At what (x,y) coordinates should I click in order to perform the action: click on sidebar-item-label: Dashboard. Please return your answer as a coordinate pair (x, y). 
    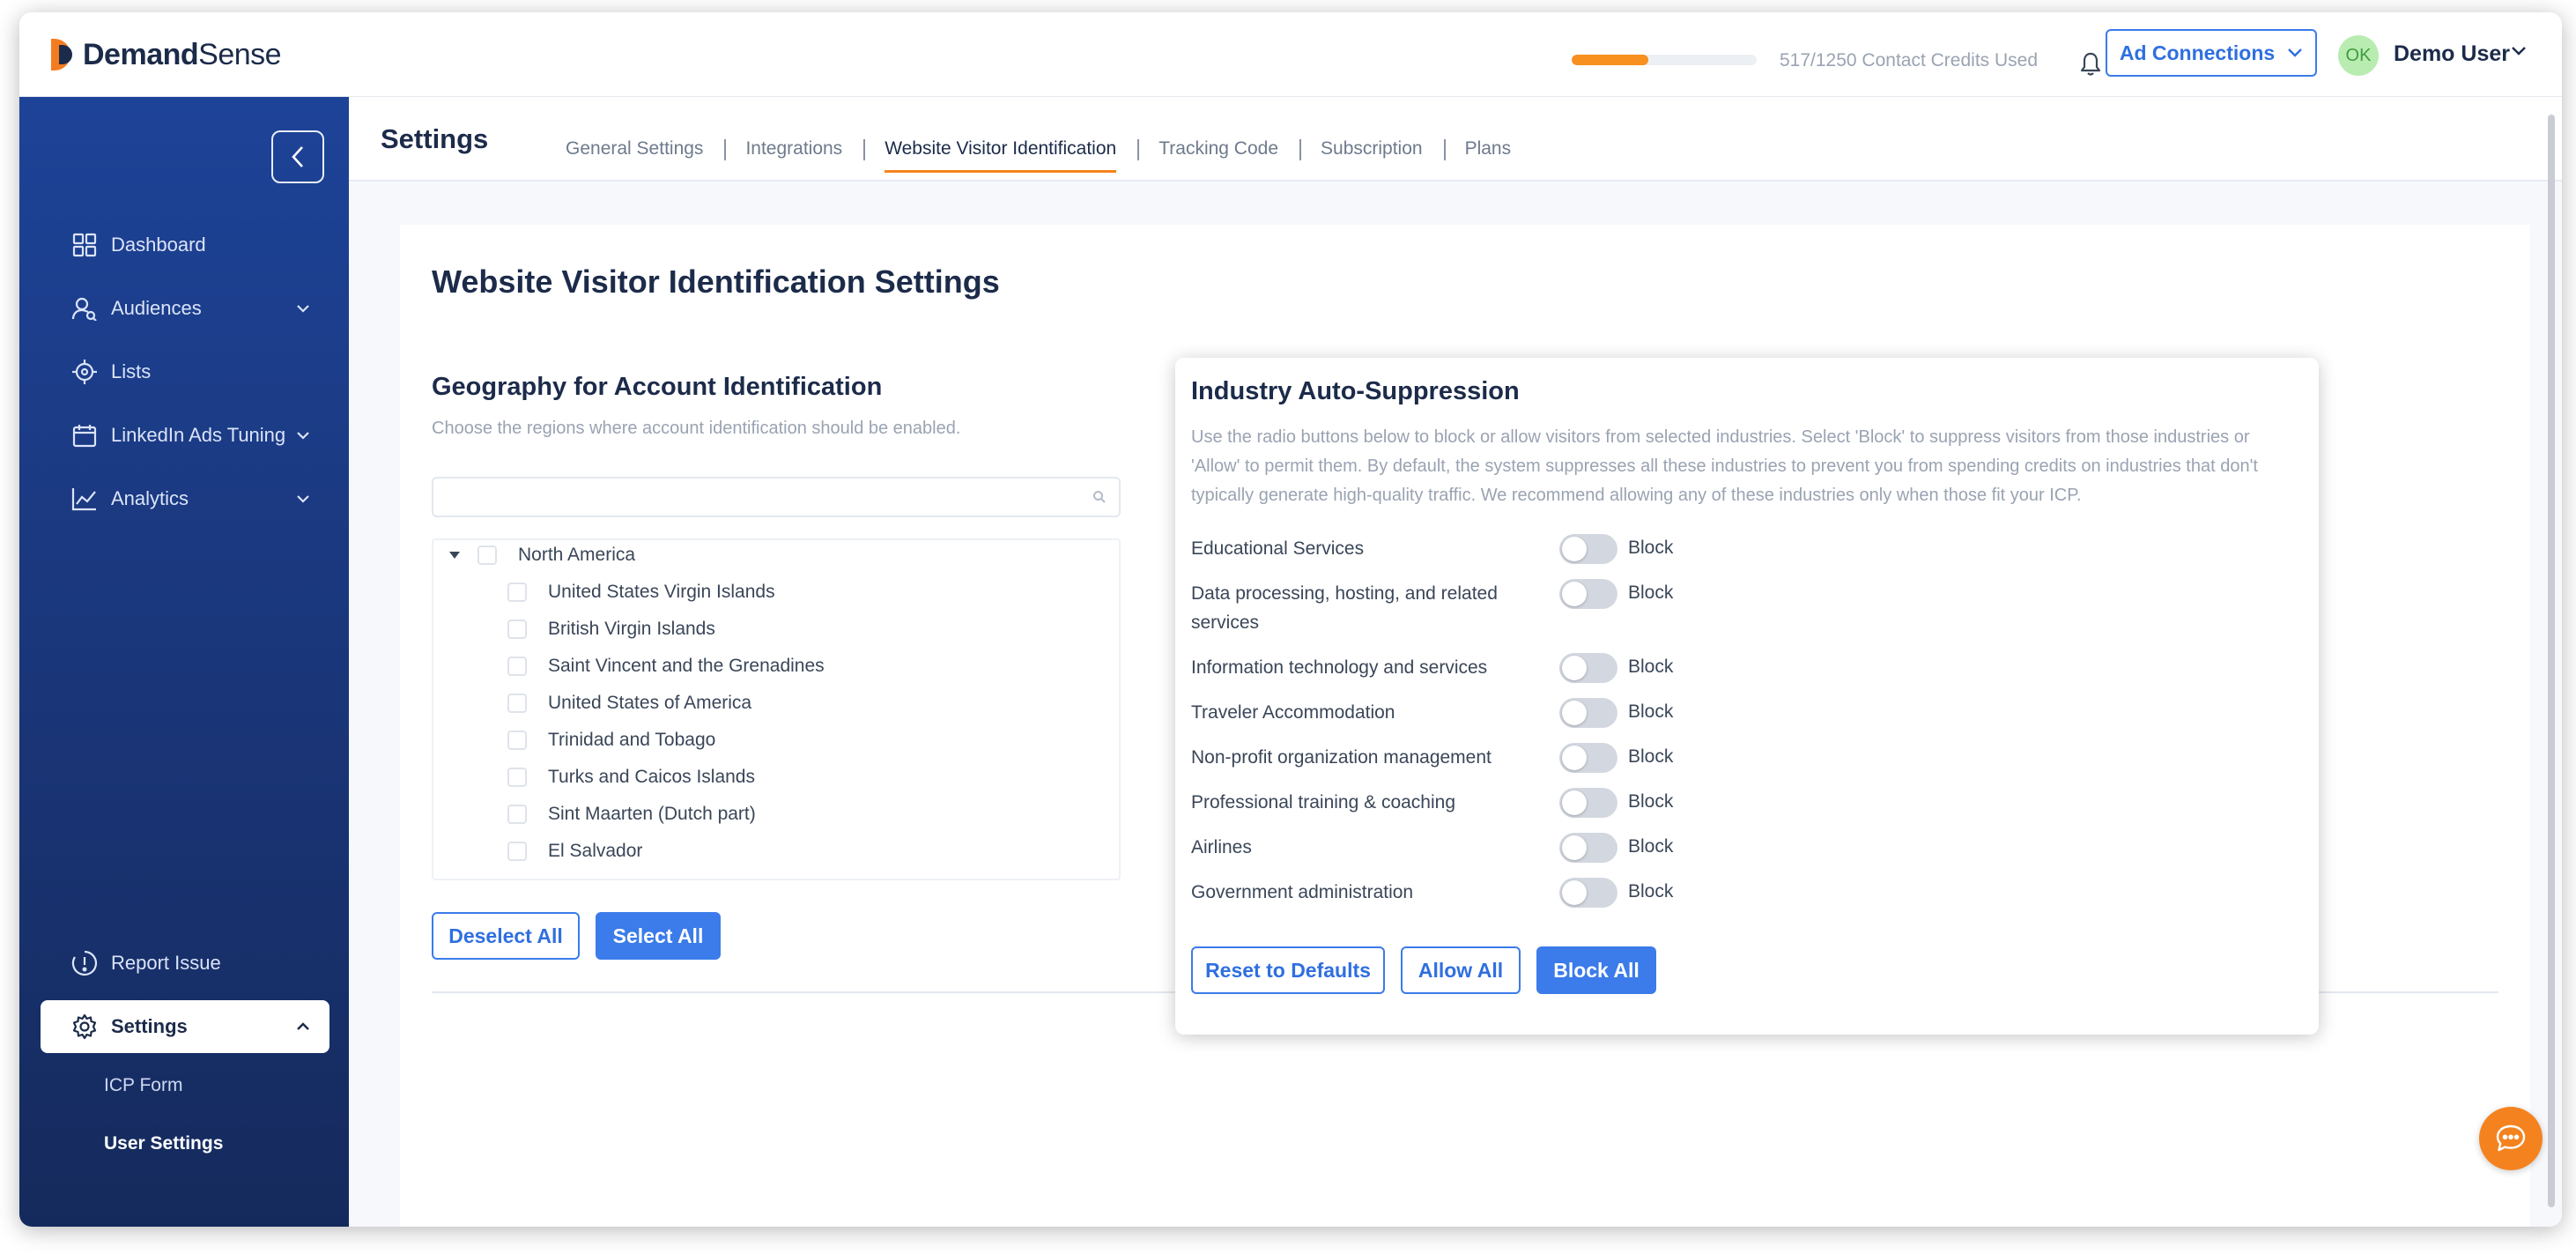
    Looking at the image, I should click on (159, 245).